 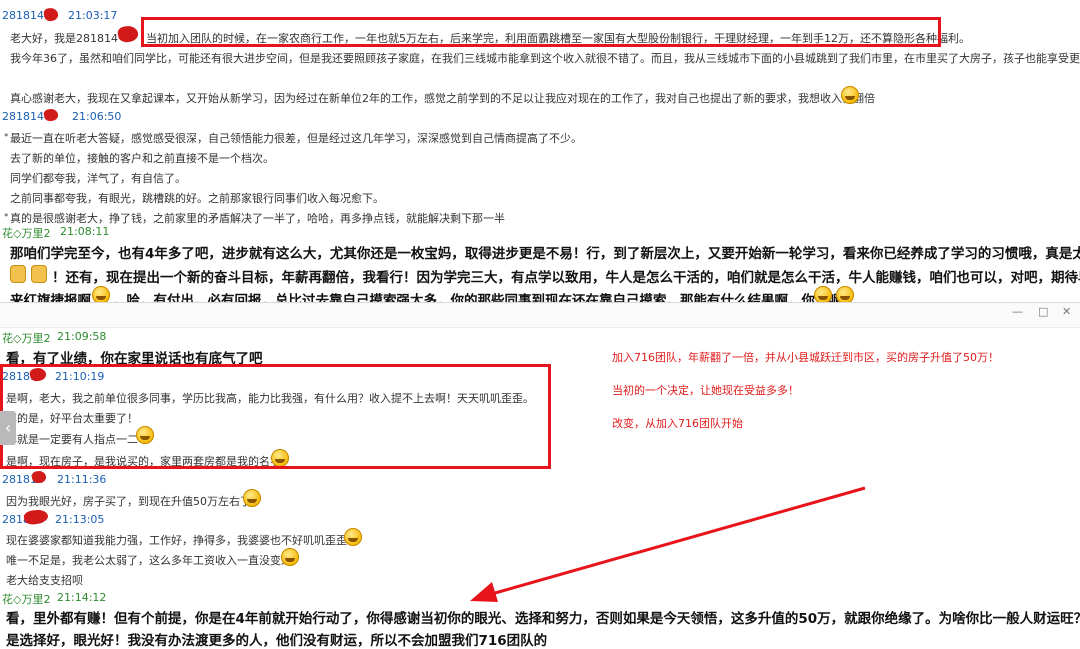 I want to click on thumbs-up-emoji-icon, so click(x=39, y=274).